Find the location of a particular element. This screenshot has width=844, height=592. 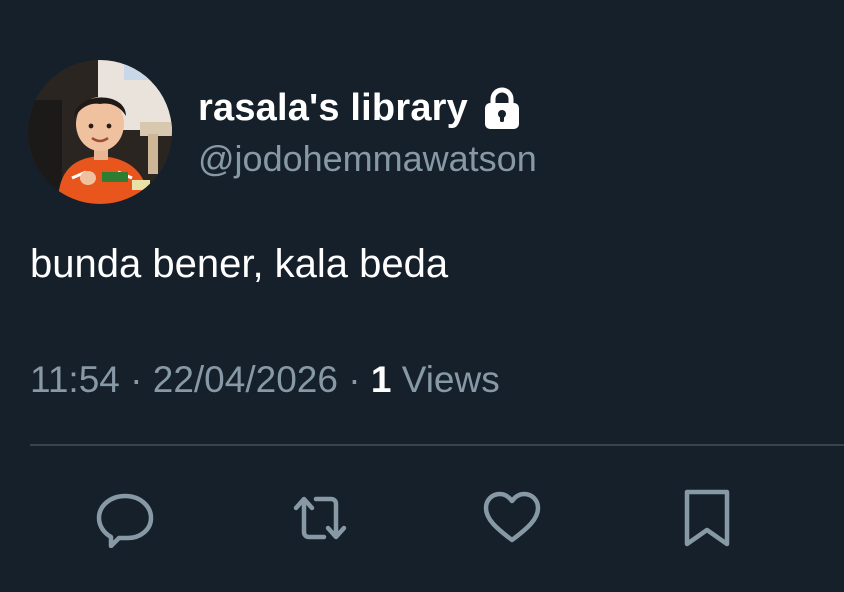

retweet-button is located at coordinates (320, 518).